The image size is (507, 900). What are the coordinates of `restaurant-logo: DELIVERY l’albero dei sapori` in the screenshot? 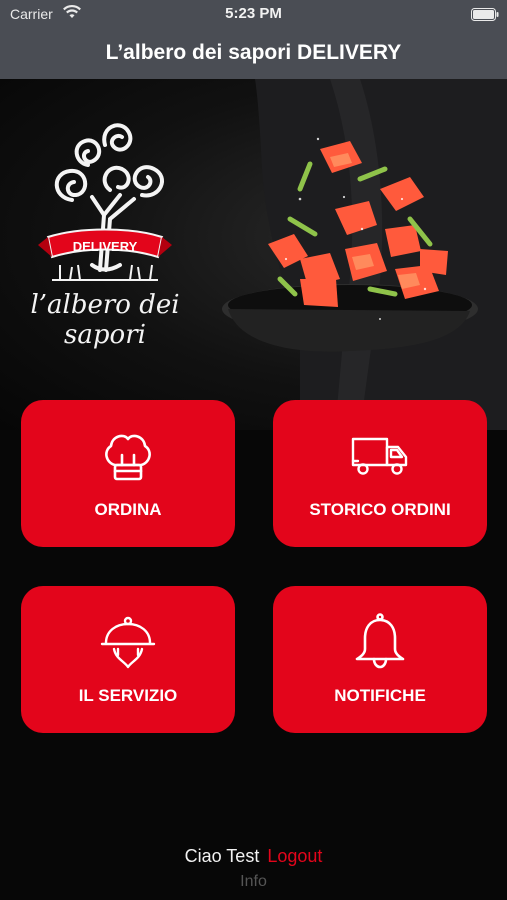 It's located at (105, 232).